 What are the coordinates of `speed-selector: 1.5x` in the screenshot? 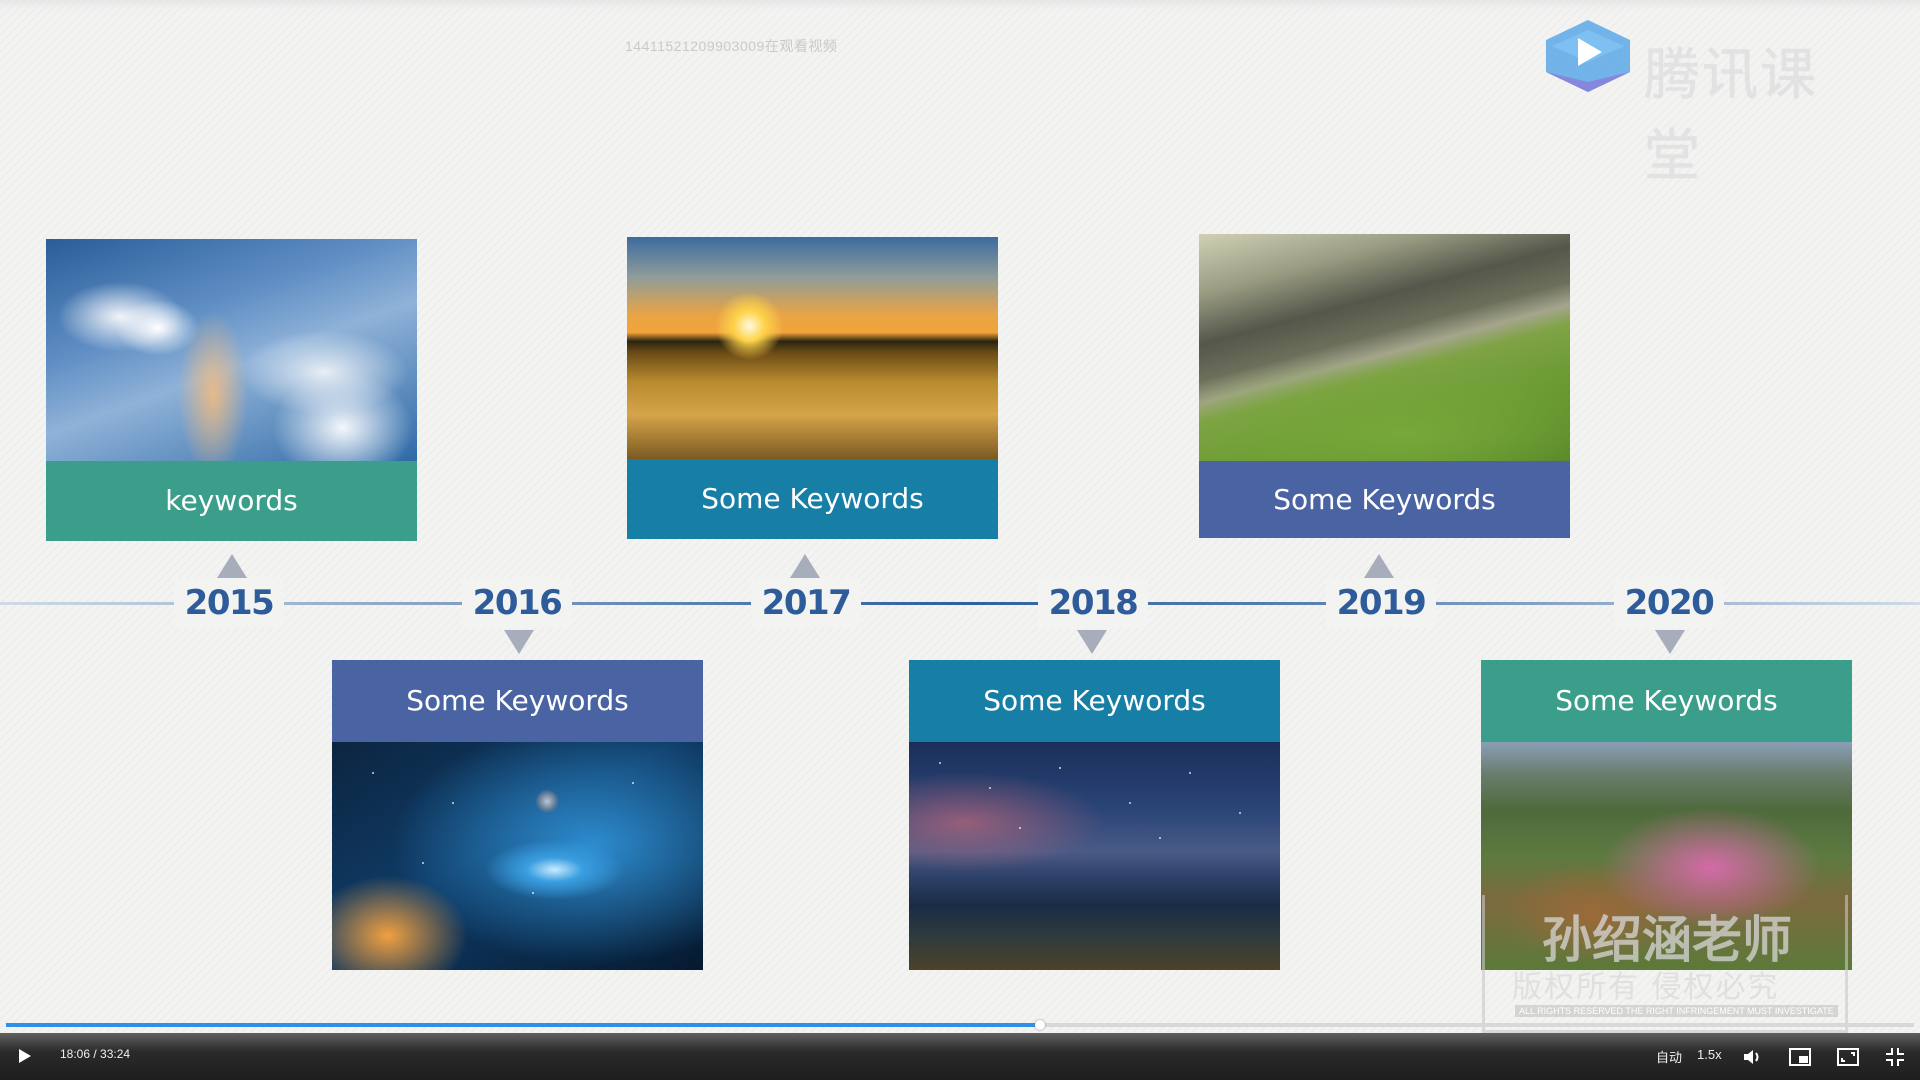 It's located at (1709, 1054).